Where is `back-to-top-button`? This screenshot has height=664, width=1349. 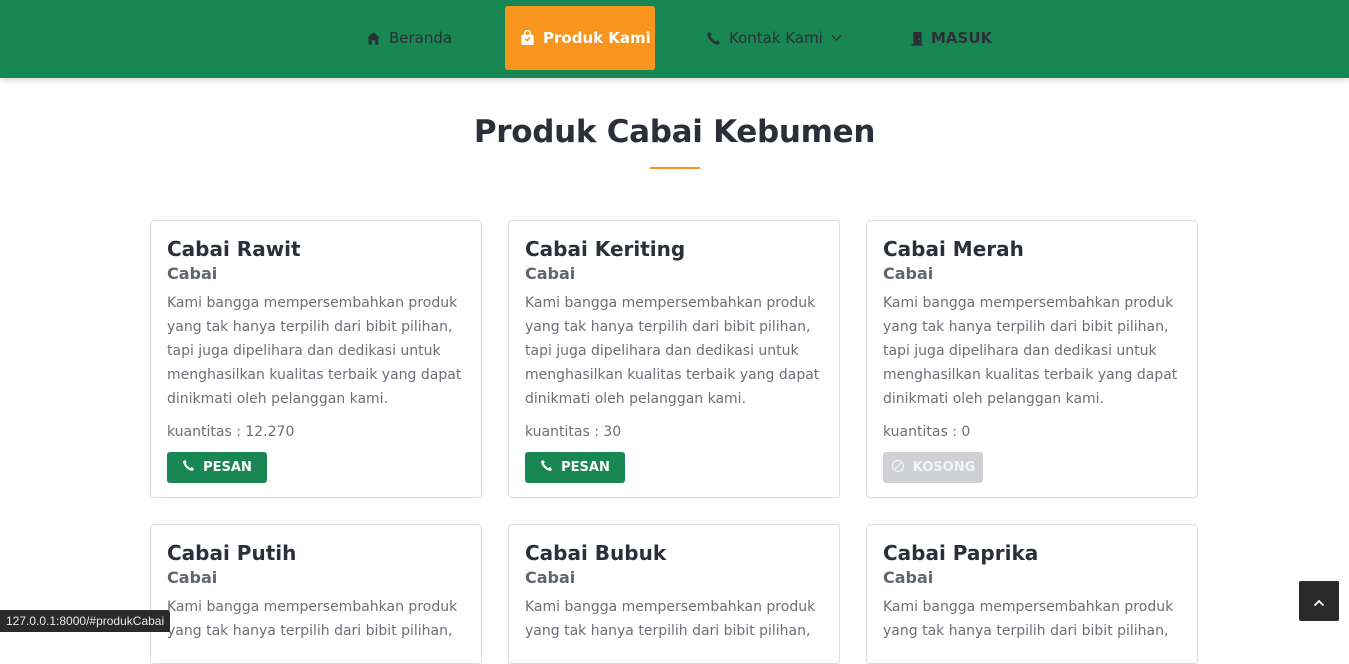 back-to-top-button is located at coordinates (1319, 601).